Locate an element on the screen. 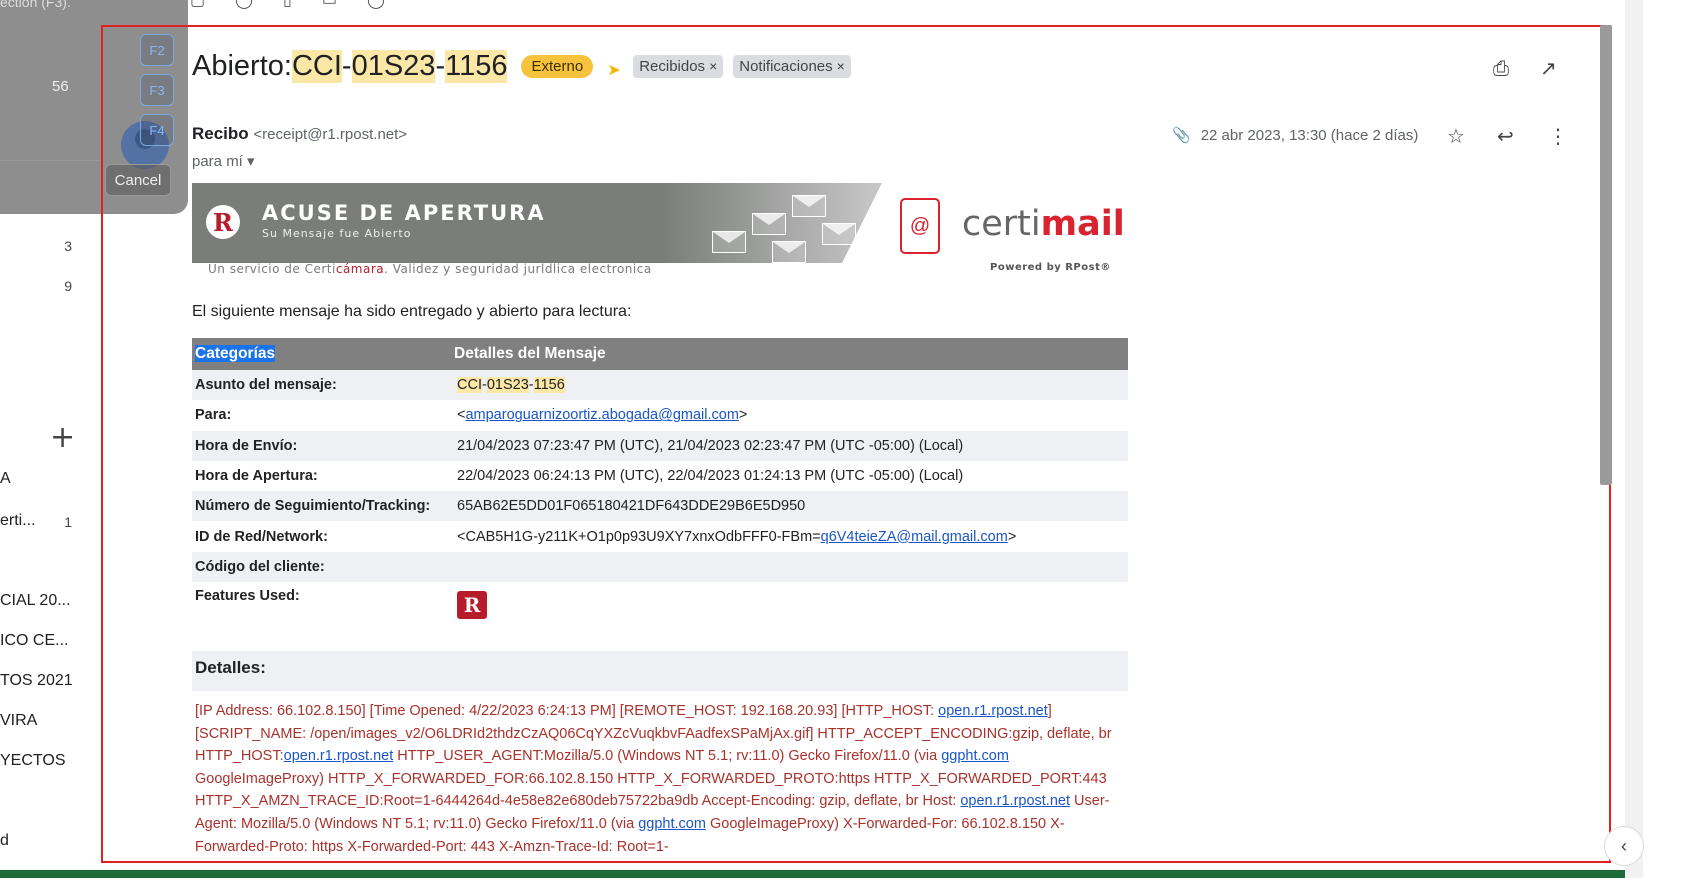 Image resolution: width=1695 pixels, height=878 pixels. sidebar-count: 56 is located at coordinates (60, 86).